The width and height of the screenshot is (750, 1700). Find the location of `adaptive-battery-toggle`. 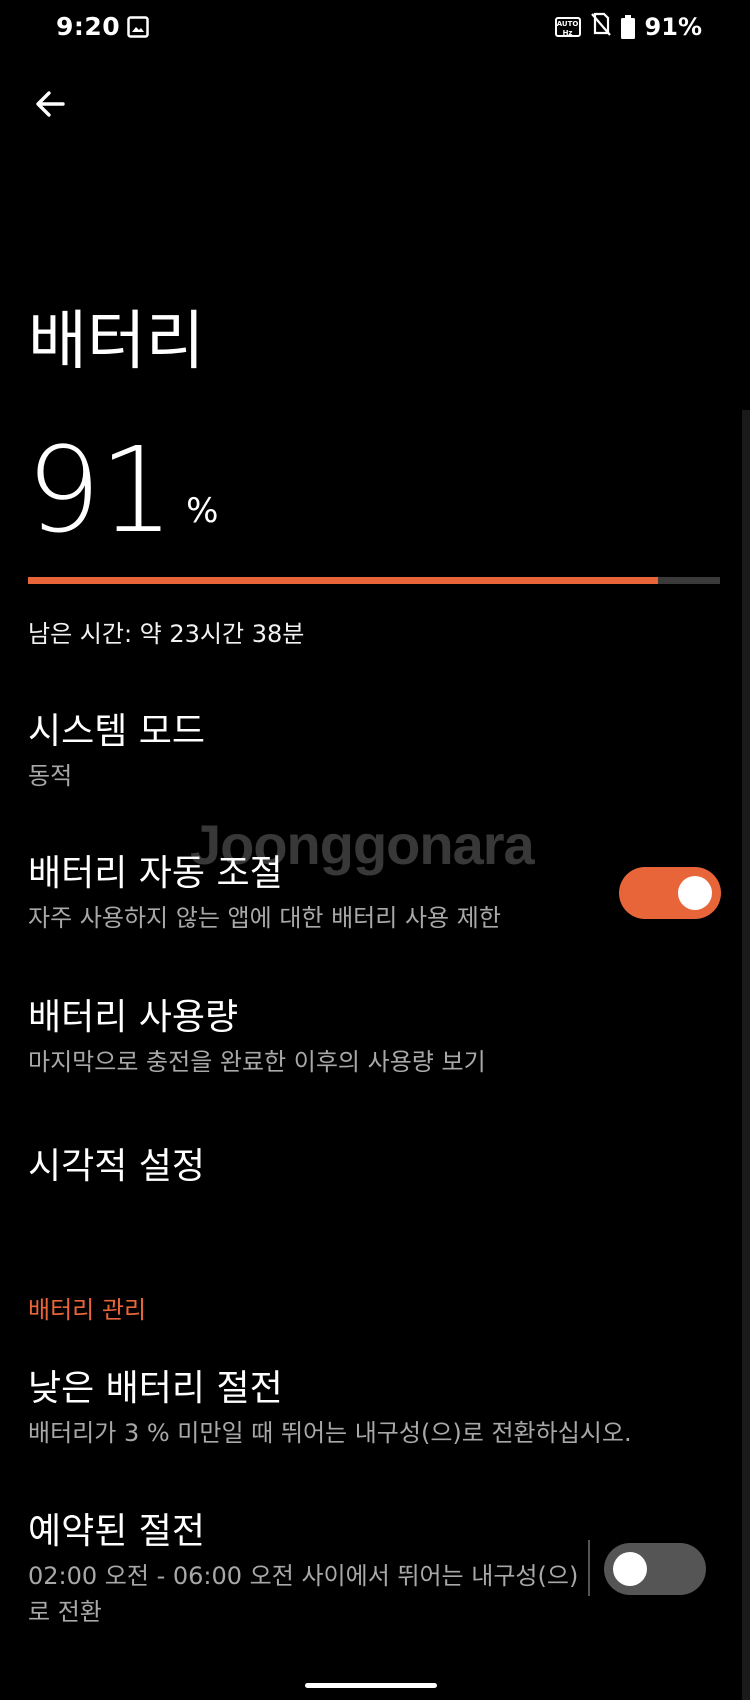

adaptive-battery-toggle is located at coordinates (670, 893).